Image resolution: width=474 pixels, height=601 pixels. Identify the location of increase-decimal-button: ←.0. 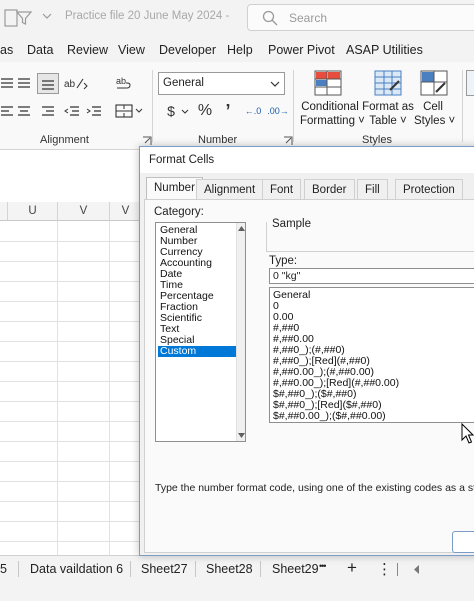
(253, 111).